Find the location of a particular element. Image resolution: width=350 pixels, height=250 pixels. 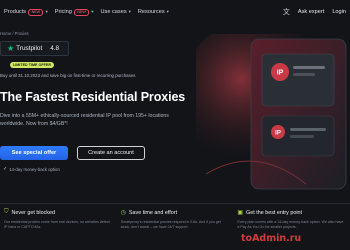

trustpilot-label: Trustpilot is located at coordinates (29, 48).